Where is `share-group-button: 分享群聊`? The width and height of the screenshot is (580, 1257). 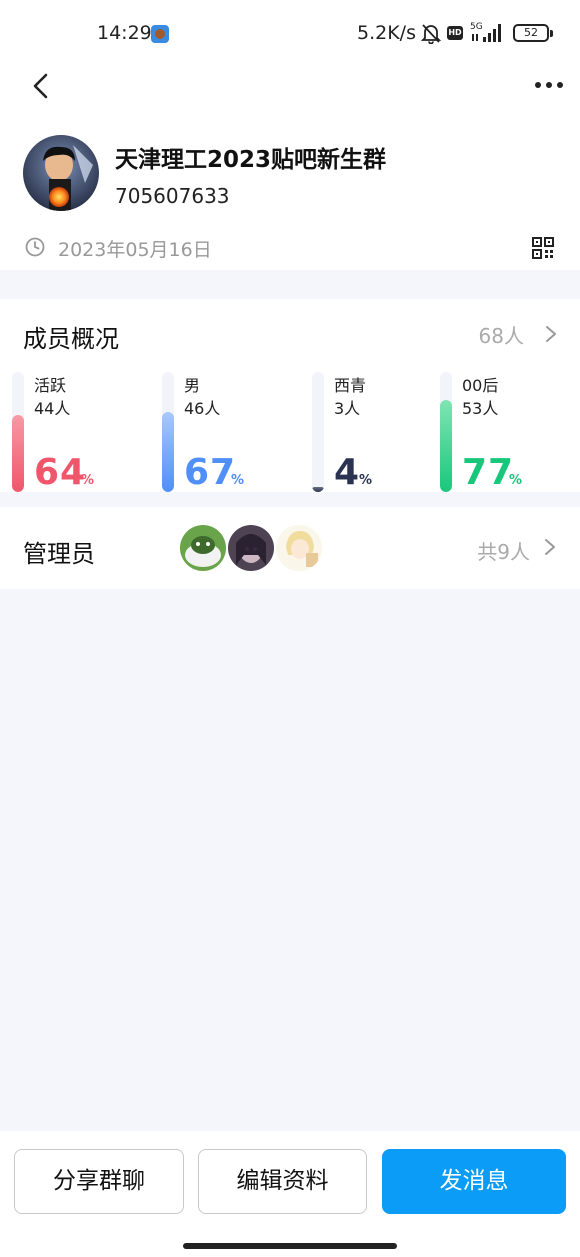
share-group-button: 分享群聊 is located at coordinates (99, 1181).